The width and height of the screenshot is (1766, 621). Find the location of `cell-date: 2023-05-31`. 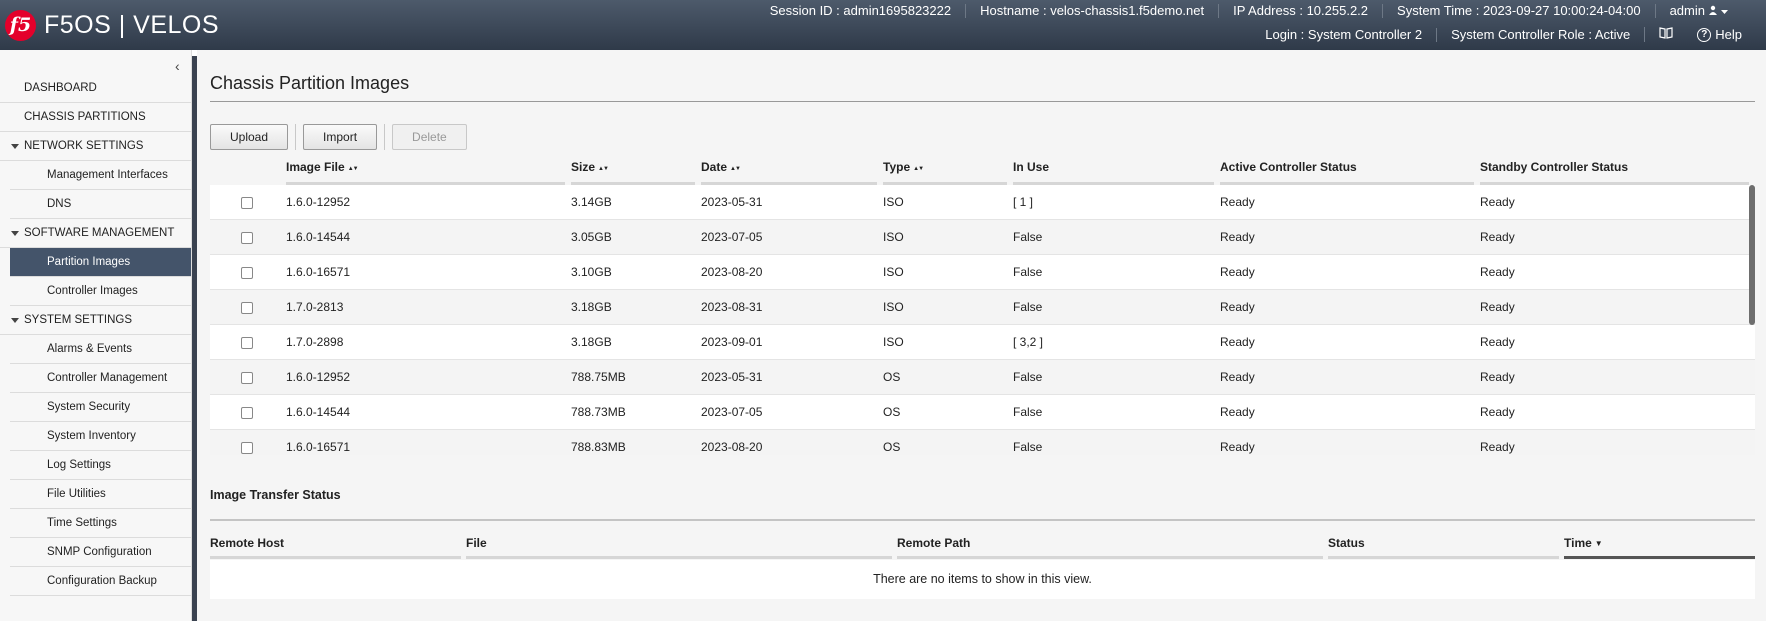

cell-date: 2023-05-31 is located at coordinates (732, 202).